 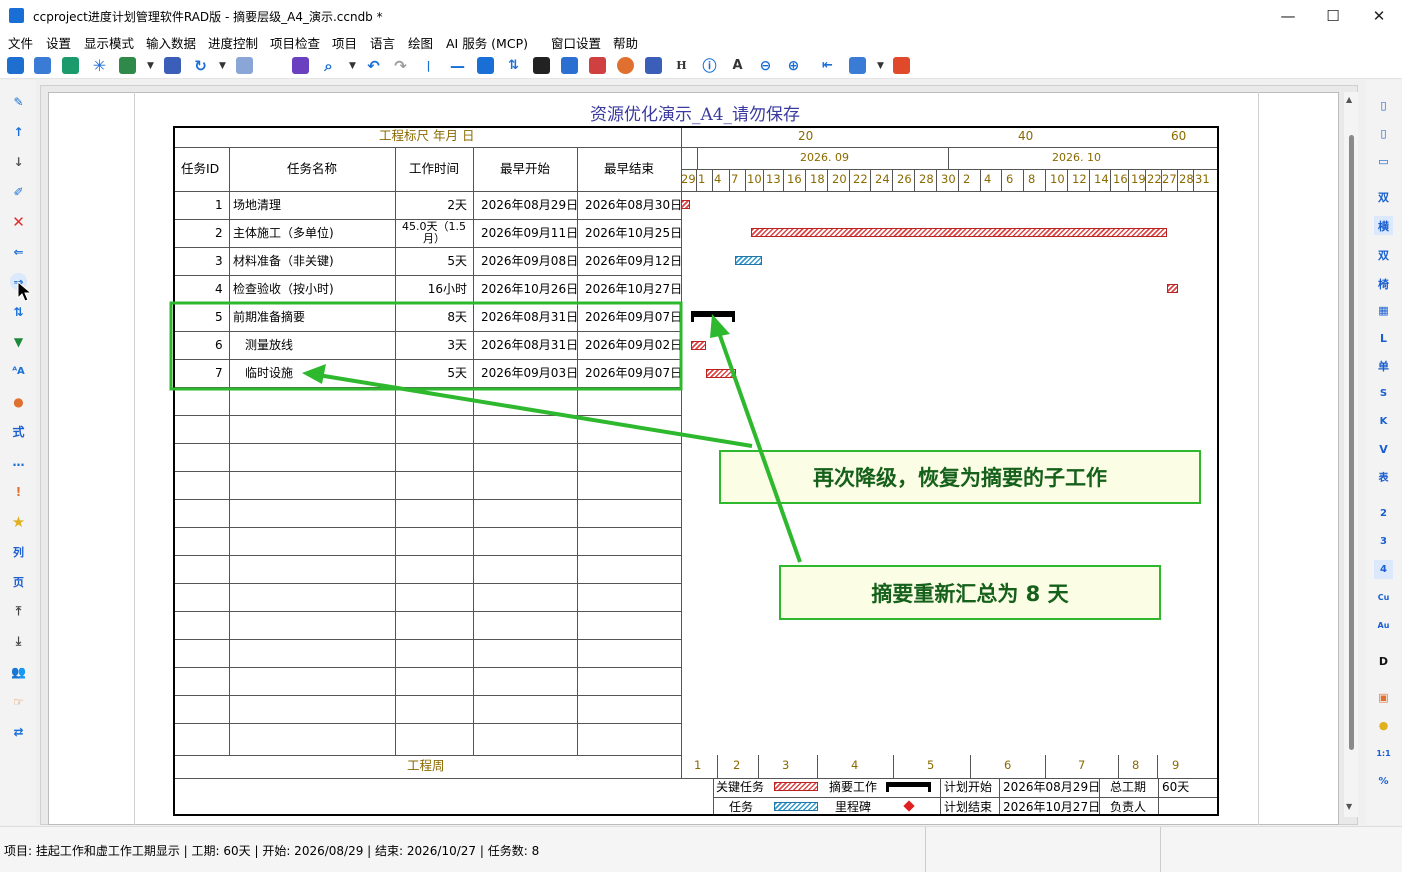 What do you see at coordinates (759, 446) in the screenshot?
I see `arrow-to-summary` at bounding box center [759, 446].